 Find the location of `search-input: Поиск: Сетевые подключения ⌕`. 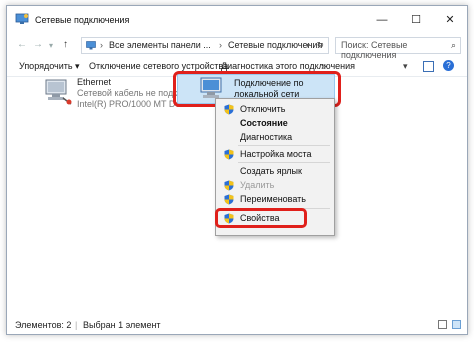

search-input: Поиск: Сетевые подключения ⌕ is located at coordinates (398, 48).